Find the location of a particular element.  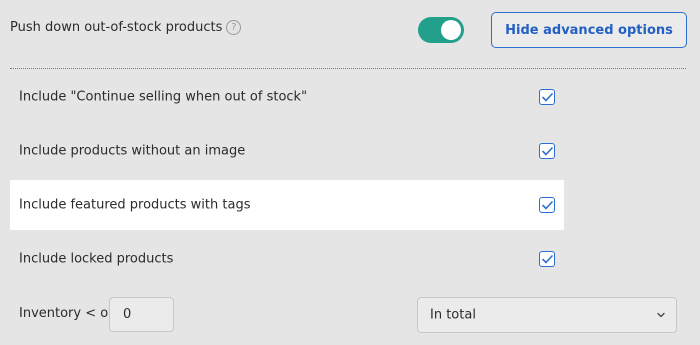

option-label: Include featured products with tags is located at coordinates (135, 205).